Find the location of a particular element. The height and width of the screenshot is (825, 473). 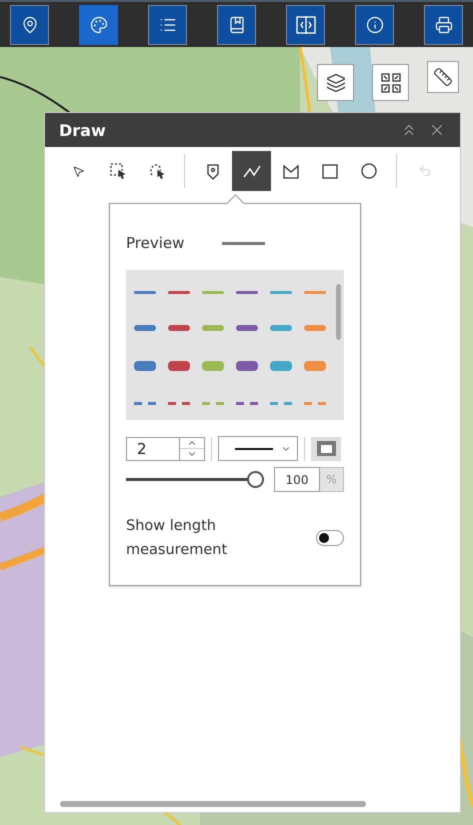

print-icon is located at coordinates (443, 25).